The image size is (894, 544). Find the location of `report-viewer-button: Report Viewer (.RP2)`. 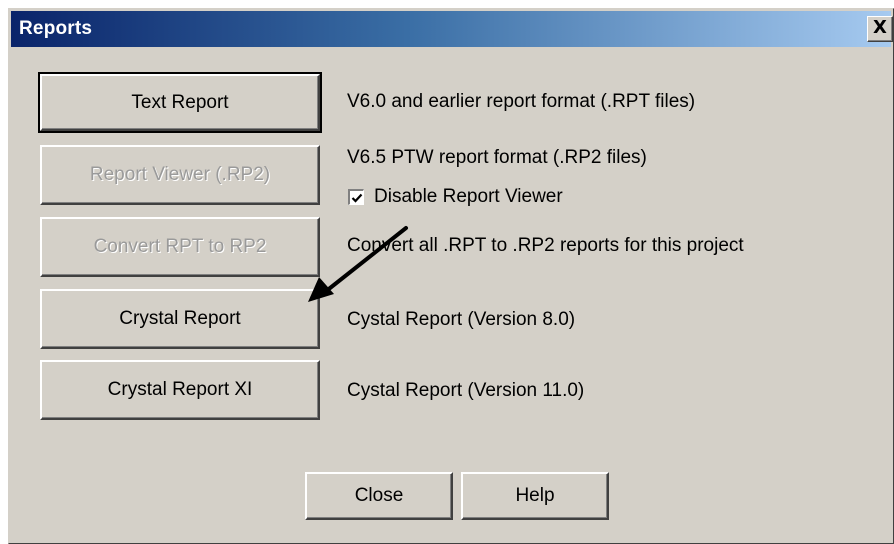

report-viewer-button: Report Viewer (.RP2) is located at coordinates (180, 175).